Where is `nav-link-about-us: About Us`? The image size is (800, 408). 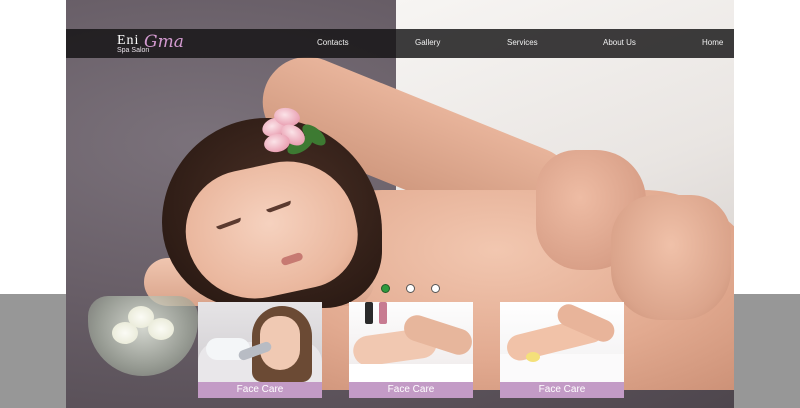
nav-link-about-us: About Us is located at coordinates (619, 42).